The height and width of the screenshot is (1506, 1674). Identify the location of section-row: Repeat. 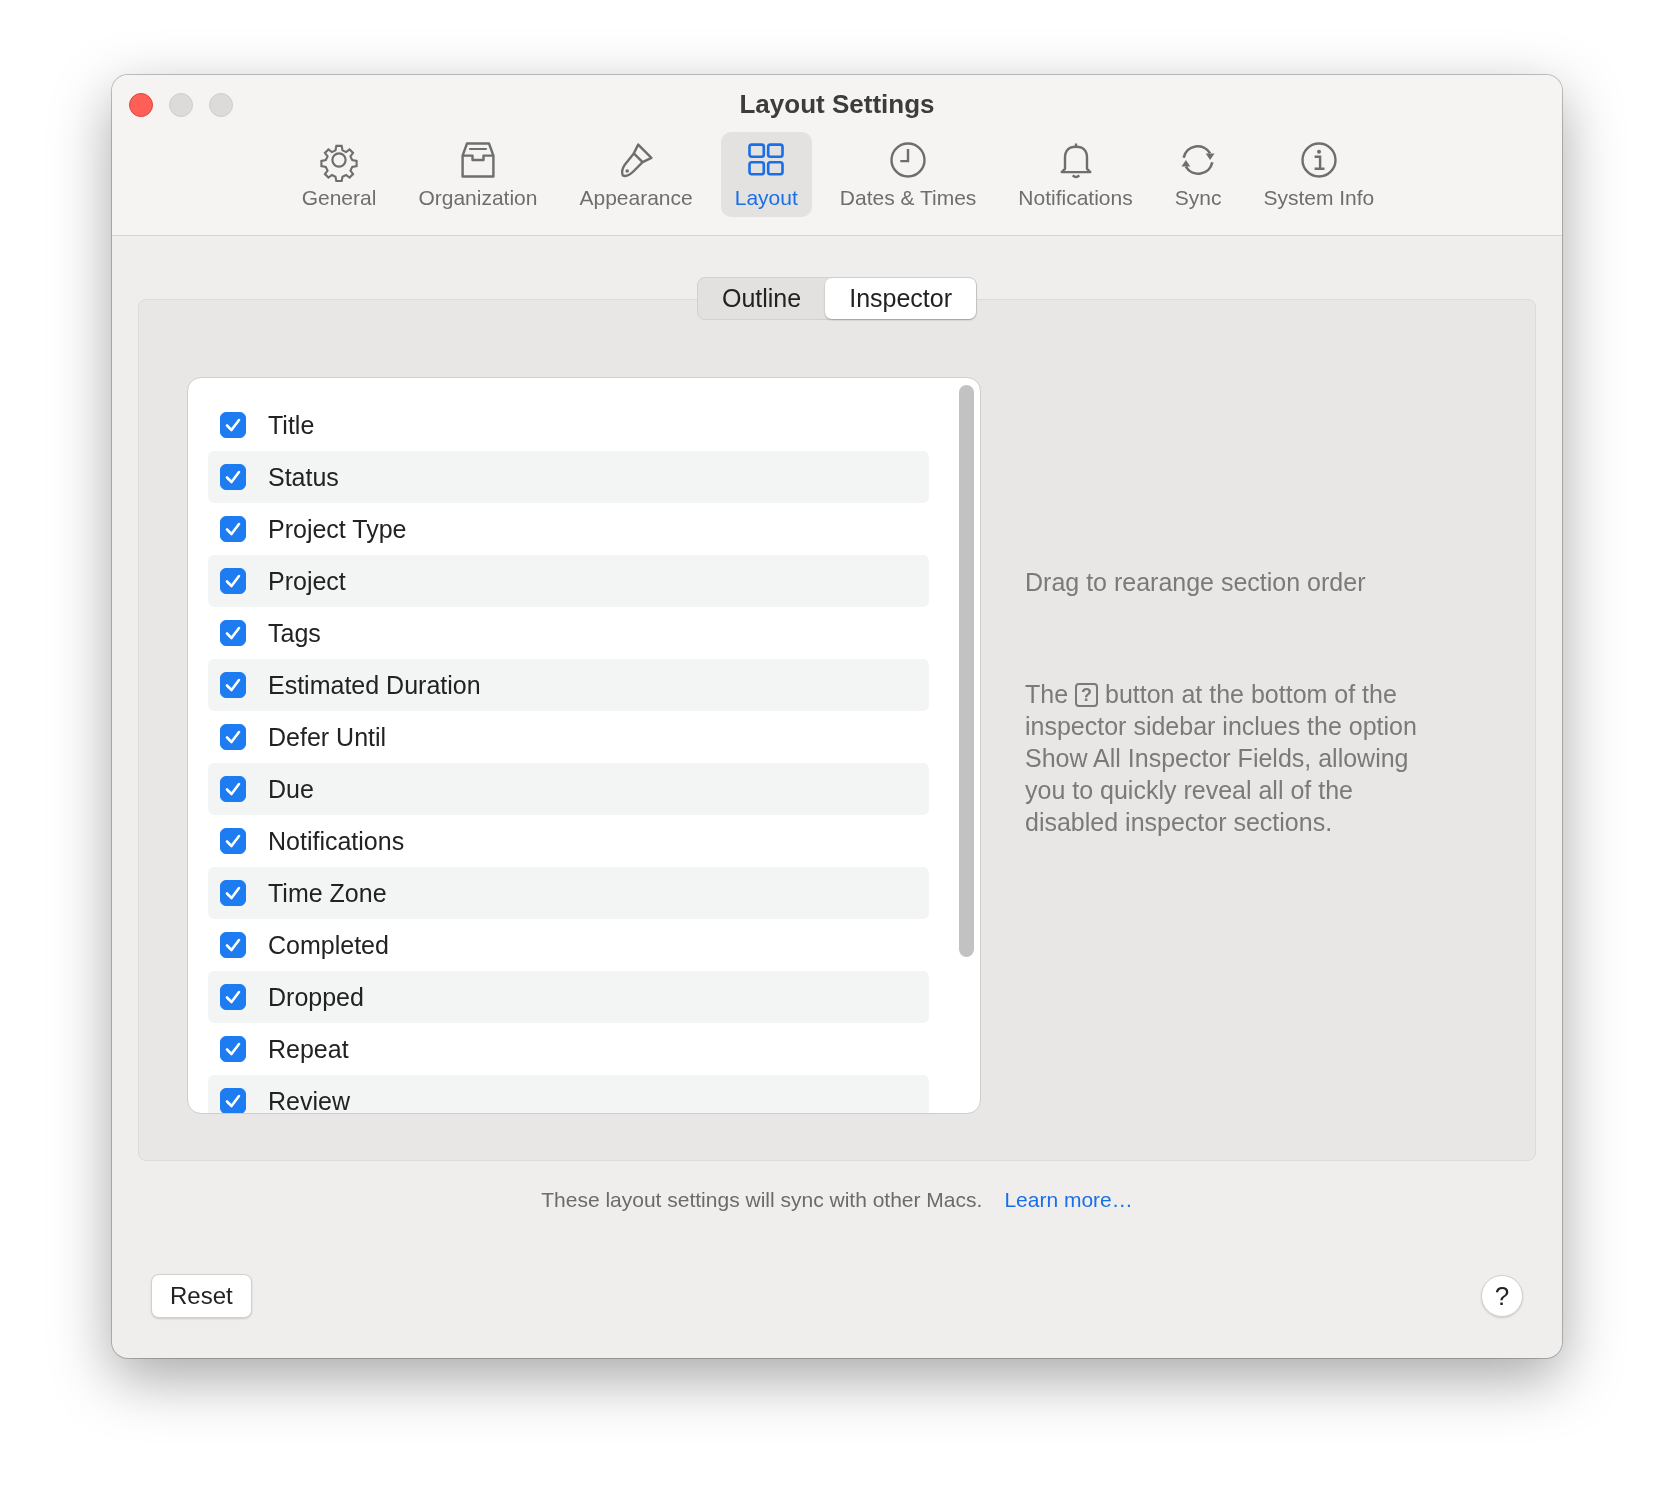
(568, 1049).